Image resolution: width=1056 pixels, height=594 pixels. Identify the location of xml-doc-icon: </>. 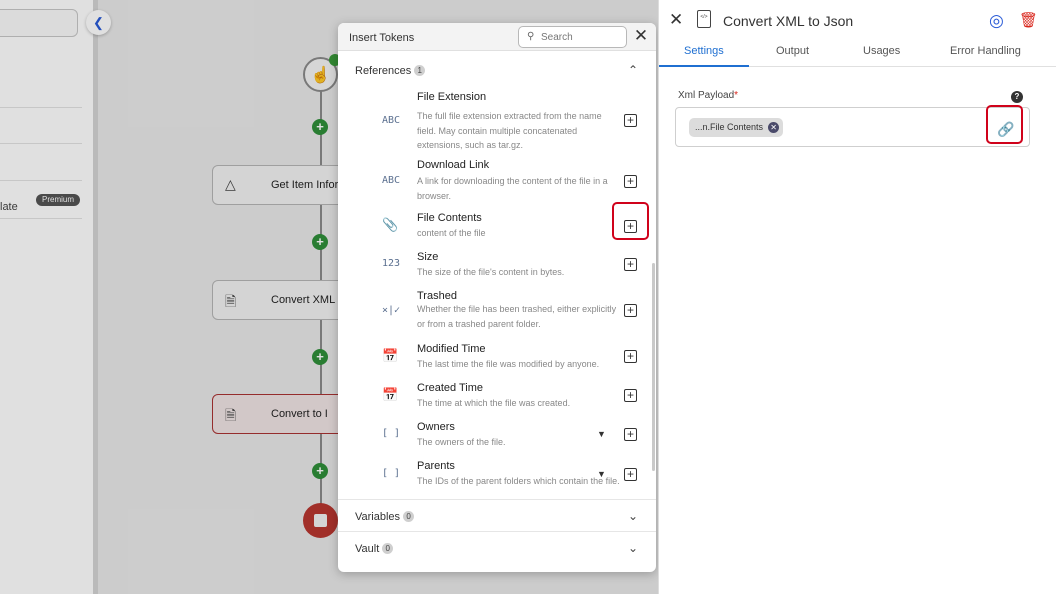
(704, 19).